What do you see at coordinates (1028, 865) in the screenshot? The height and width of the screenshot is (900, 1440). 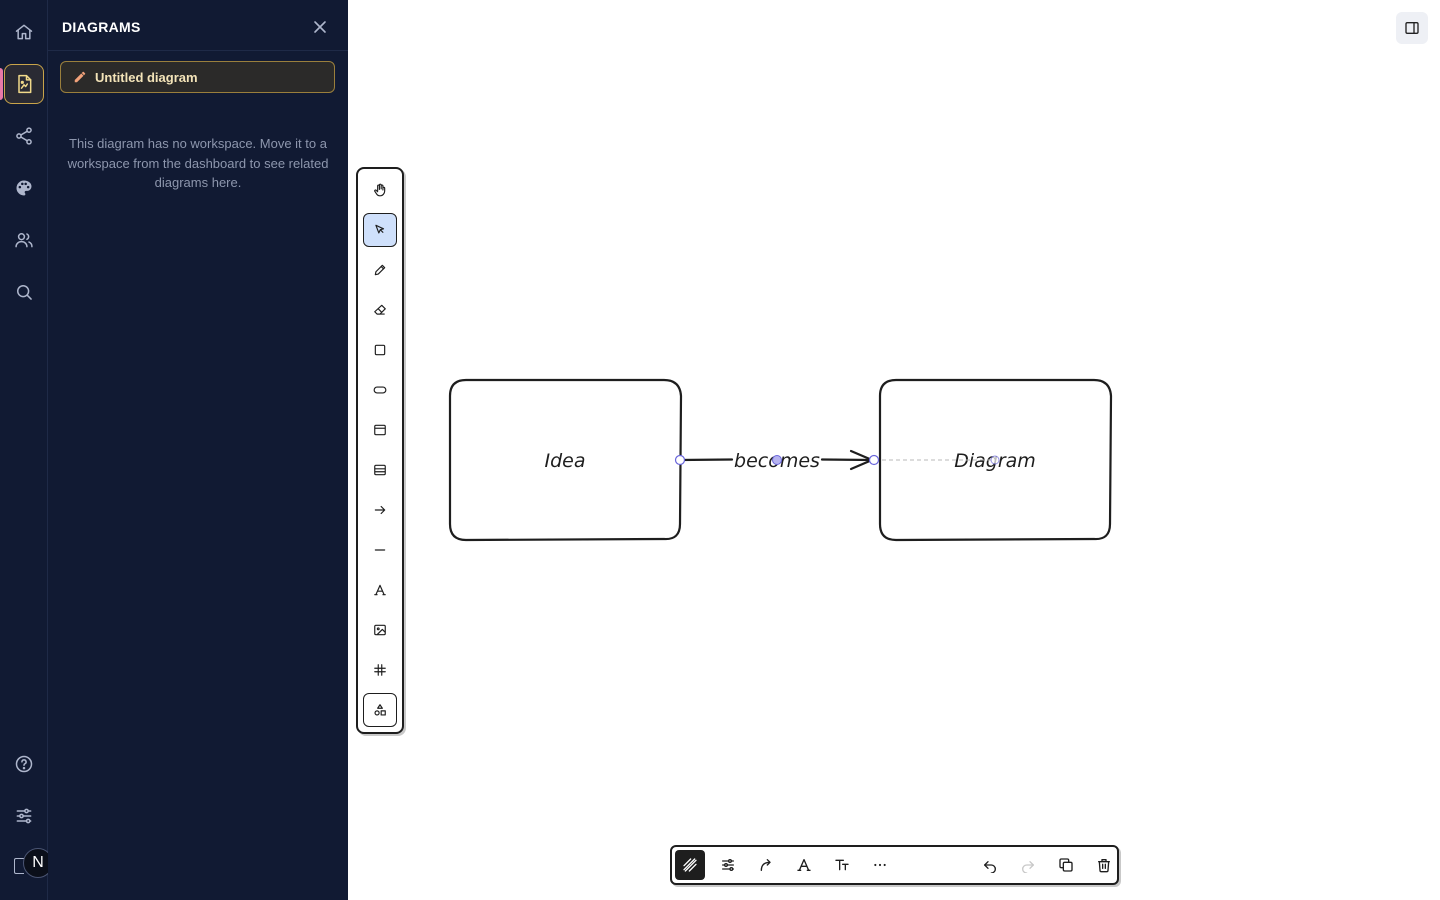 I see `redo-icon` at bounding box center [1028, 865].